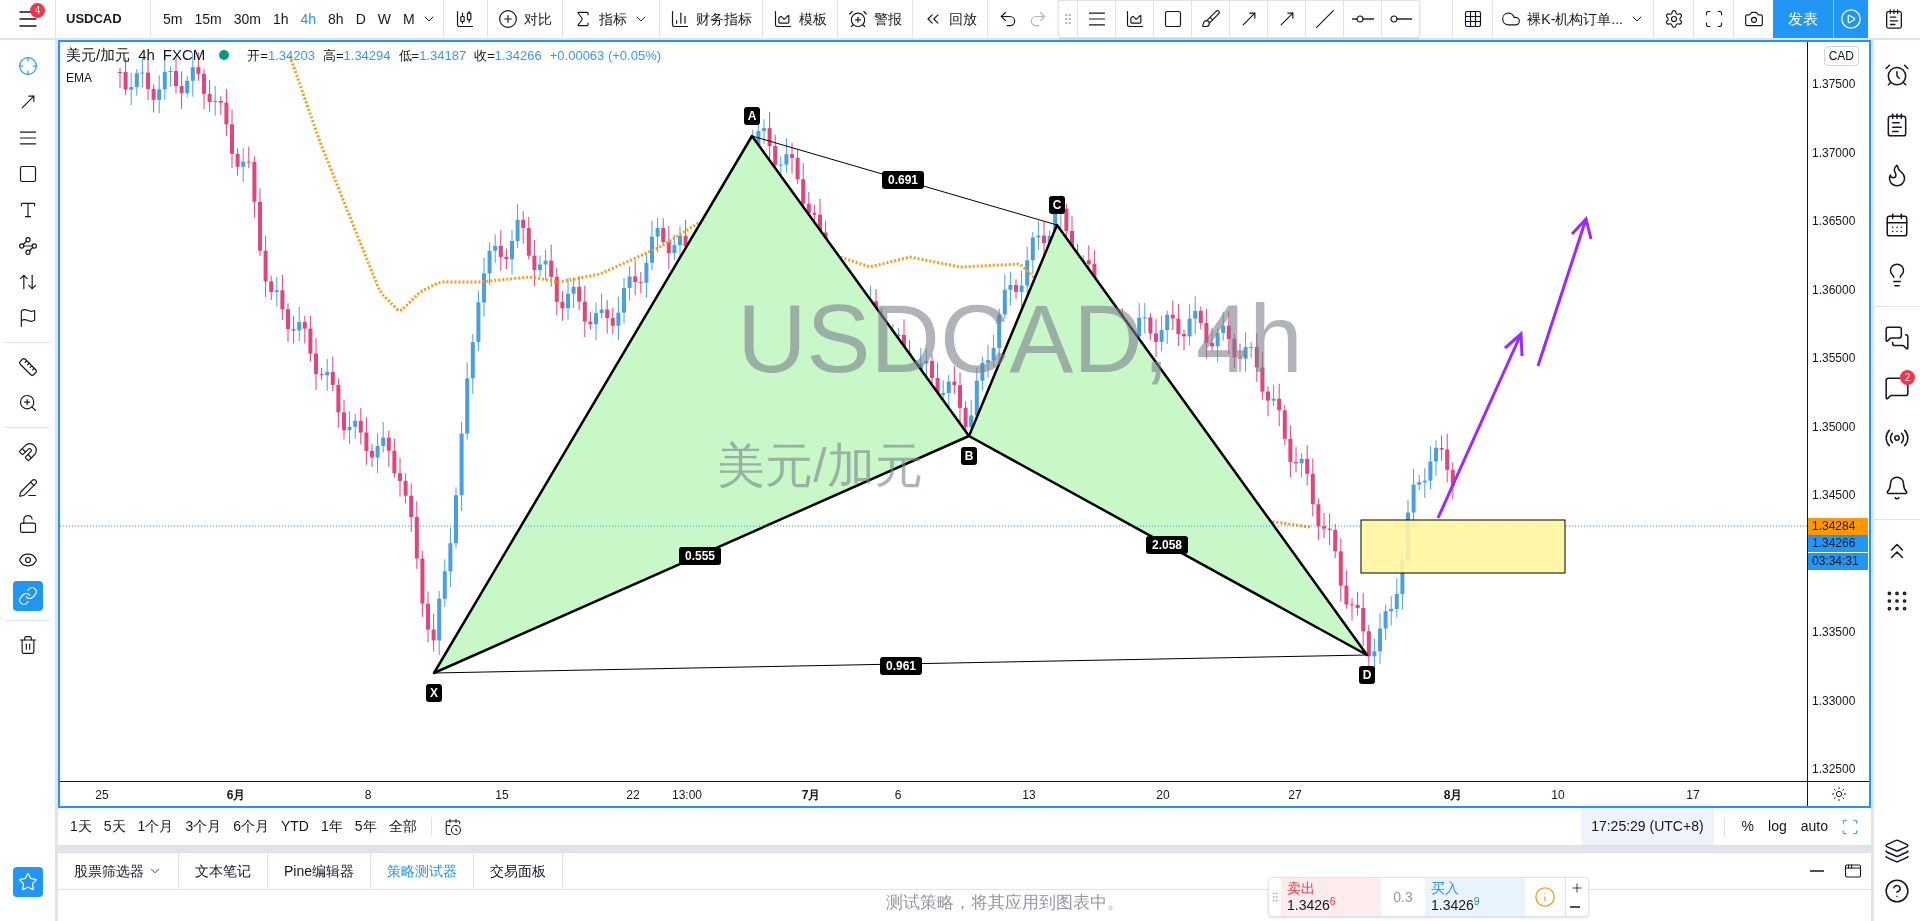 This screenshot has width=1920, height=921. I want to click on range-button: 全部, so click(402, 826).